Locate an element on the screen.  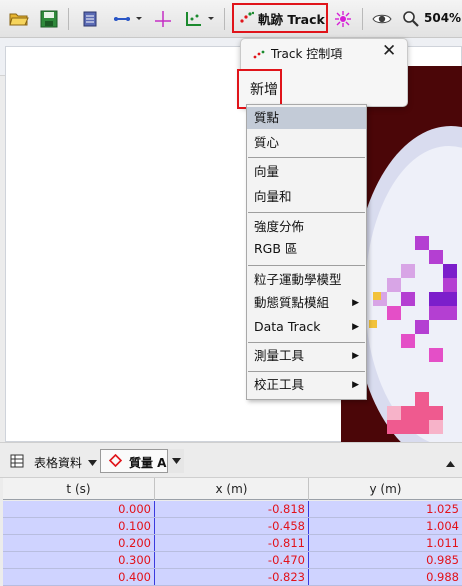
menu-item-point-mass: 質點 is located at coordinates (306, 118).